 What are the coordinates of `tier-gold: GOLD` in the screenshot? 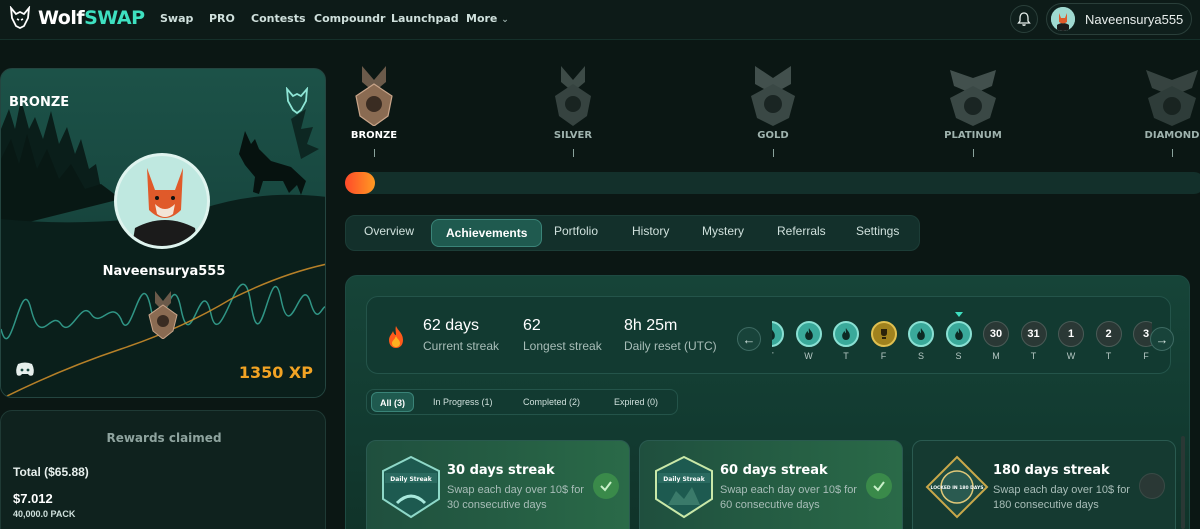 It's located at (773, 111).